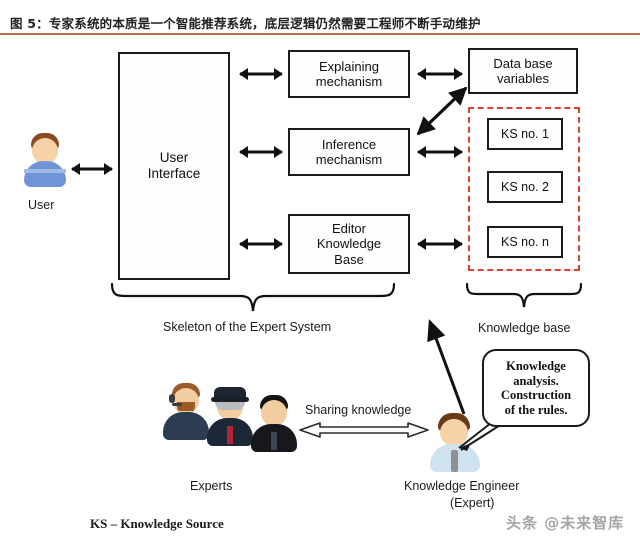  What do you see at coordinates (525, 242) in the screenshot?
I see `box-ks-n: KS no. n` at bounding box center [525, 242].